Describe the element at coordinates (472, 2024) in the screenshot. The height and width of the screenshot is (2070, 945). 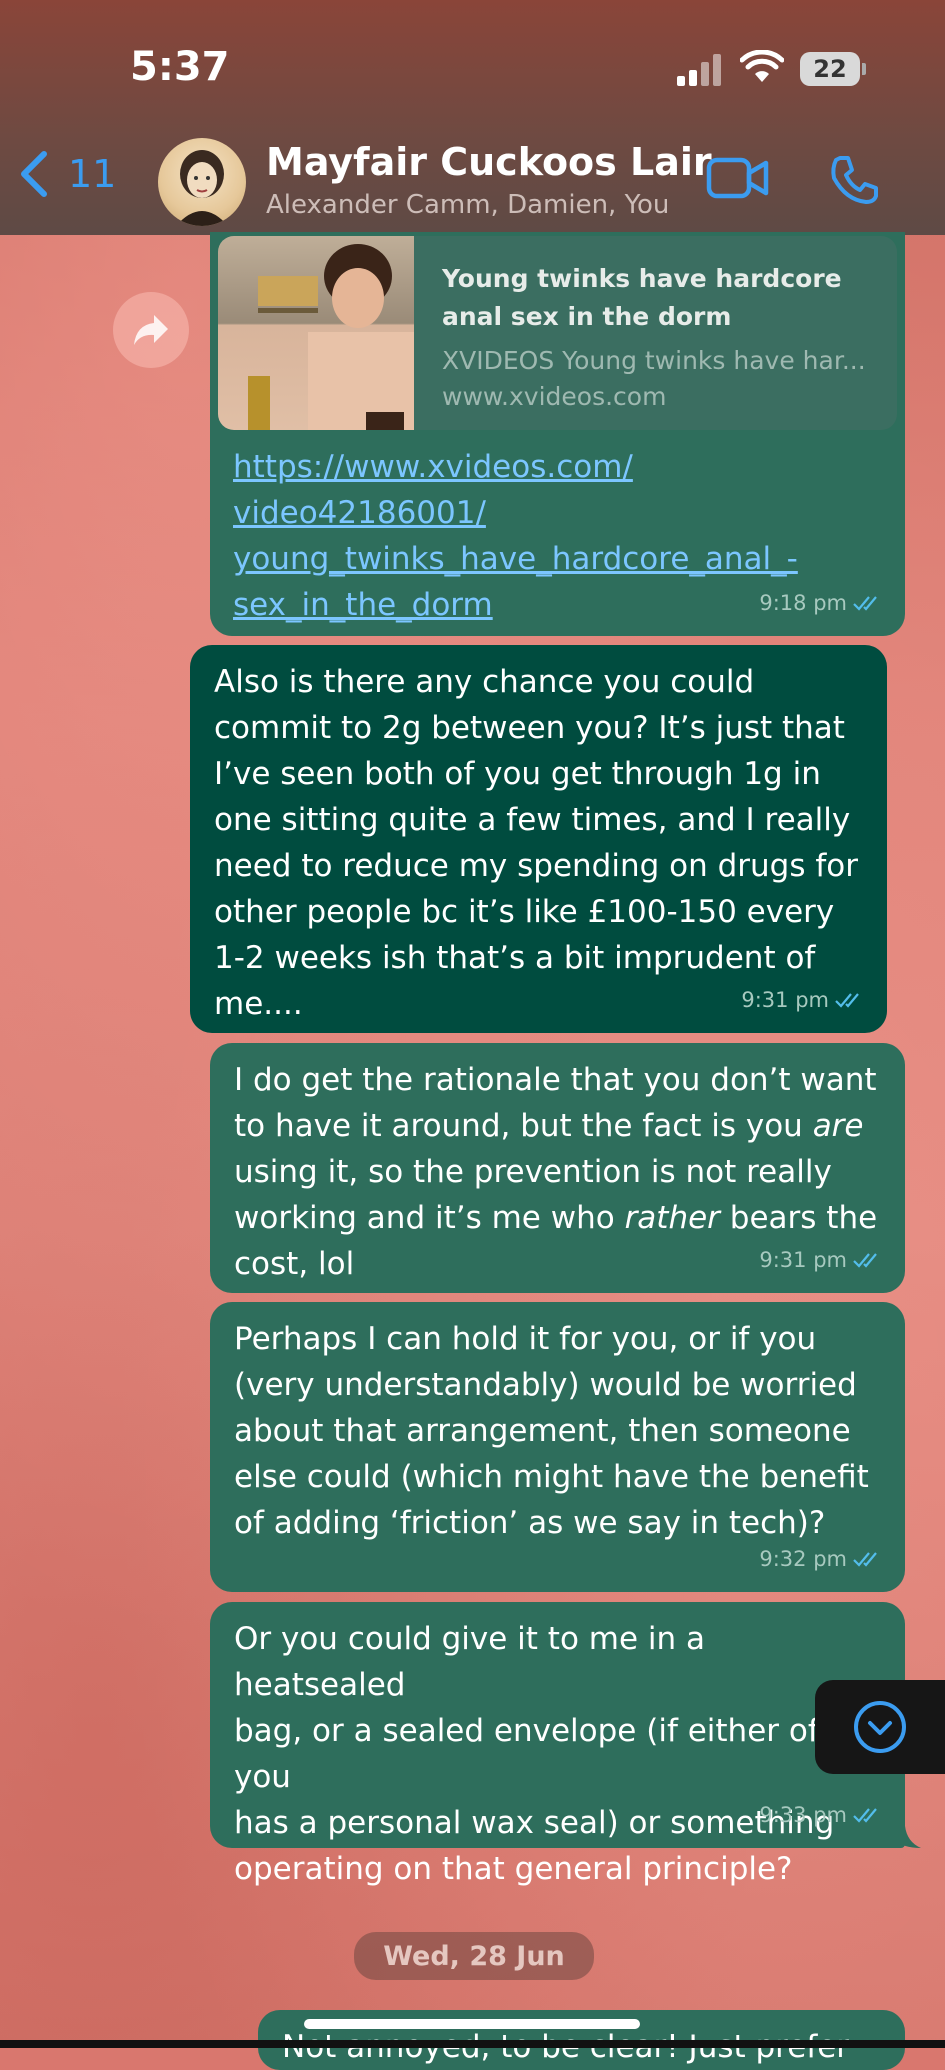
I see `home-indicator` at that location.